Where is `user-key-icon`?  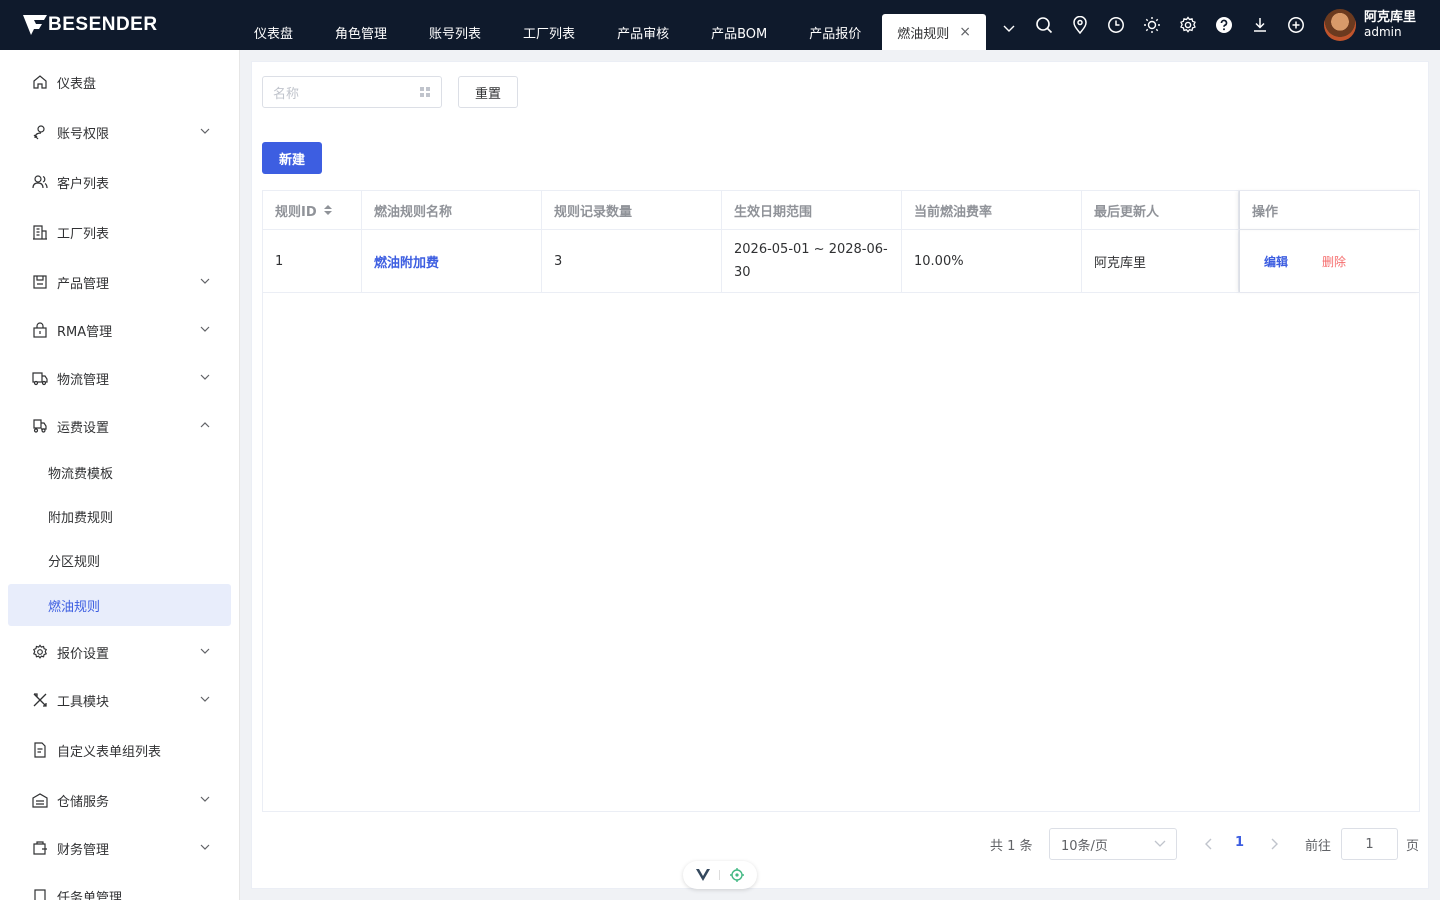 user-key-icon is located at coordinates (40, 132).